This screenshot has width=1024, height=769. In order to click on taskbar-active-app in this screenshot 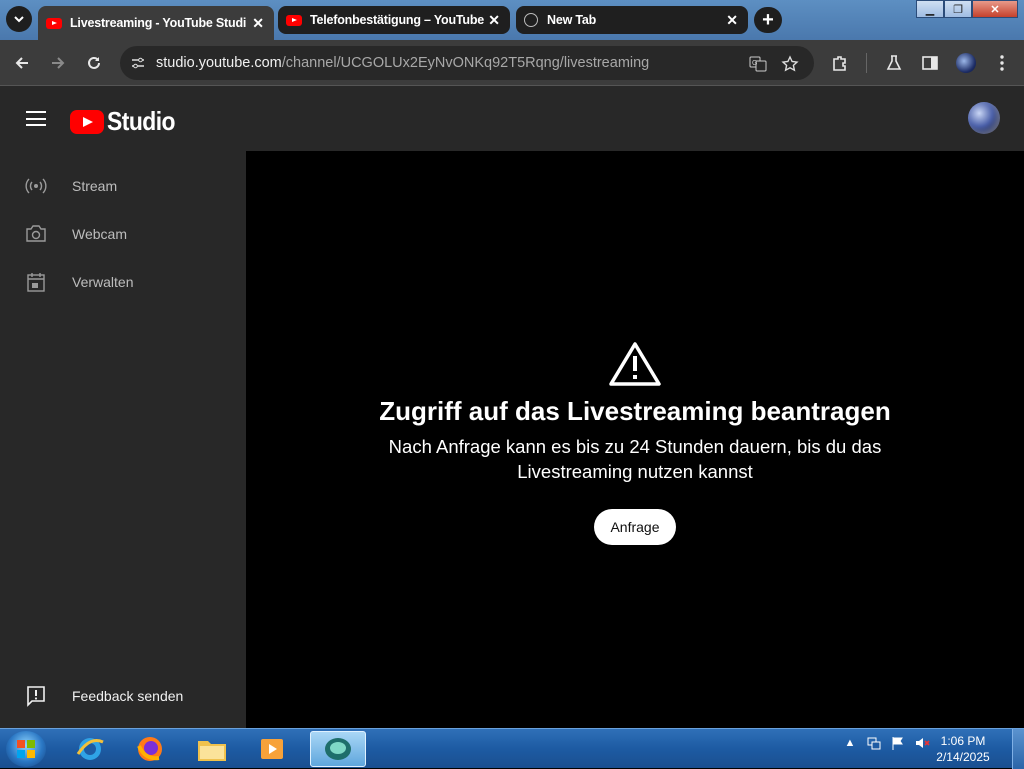, I will do `click(338, 749)`.